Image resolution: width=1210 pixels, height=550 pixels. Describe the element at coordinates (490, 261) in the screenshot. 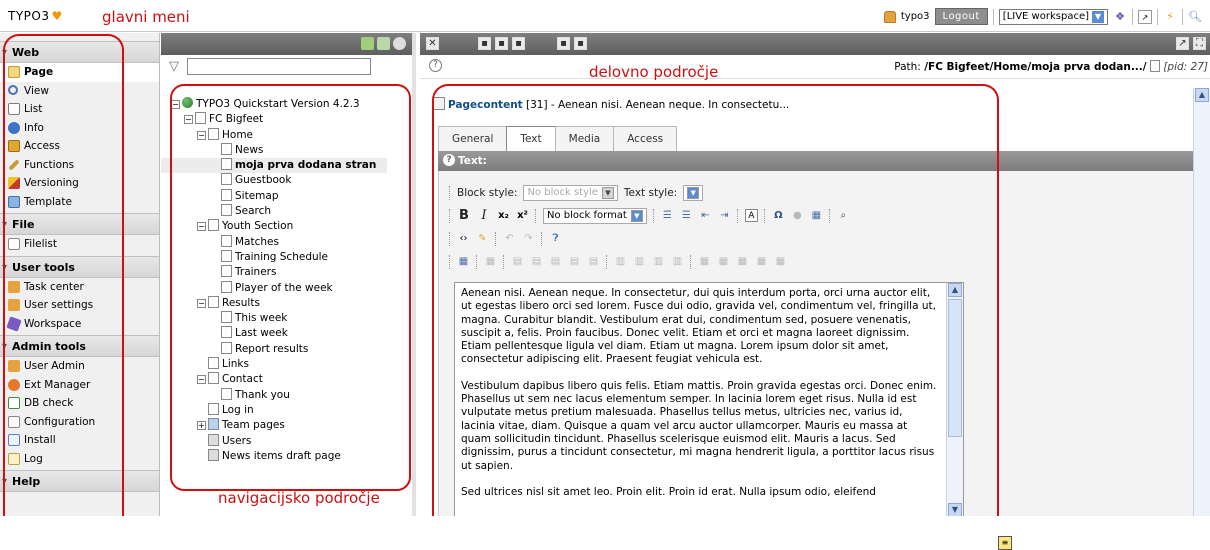

I see `row-props-icon: ▦` at that location.